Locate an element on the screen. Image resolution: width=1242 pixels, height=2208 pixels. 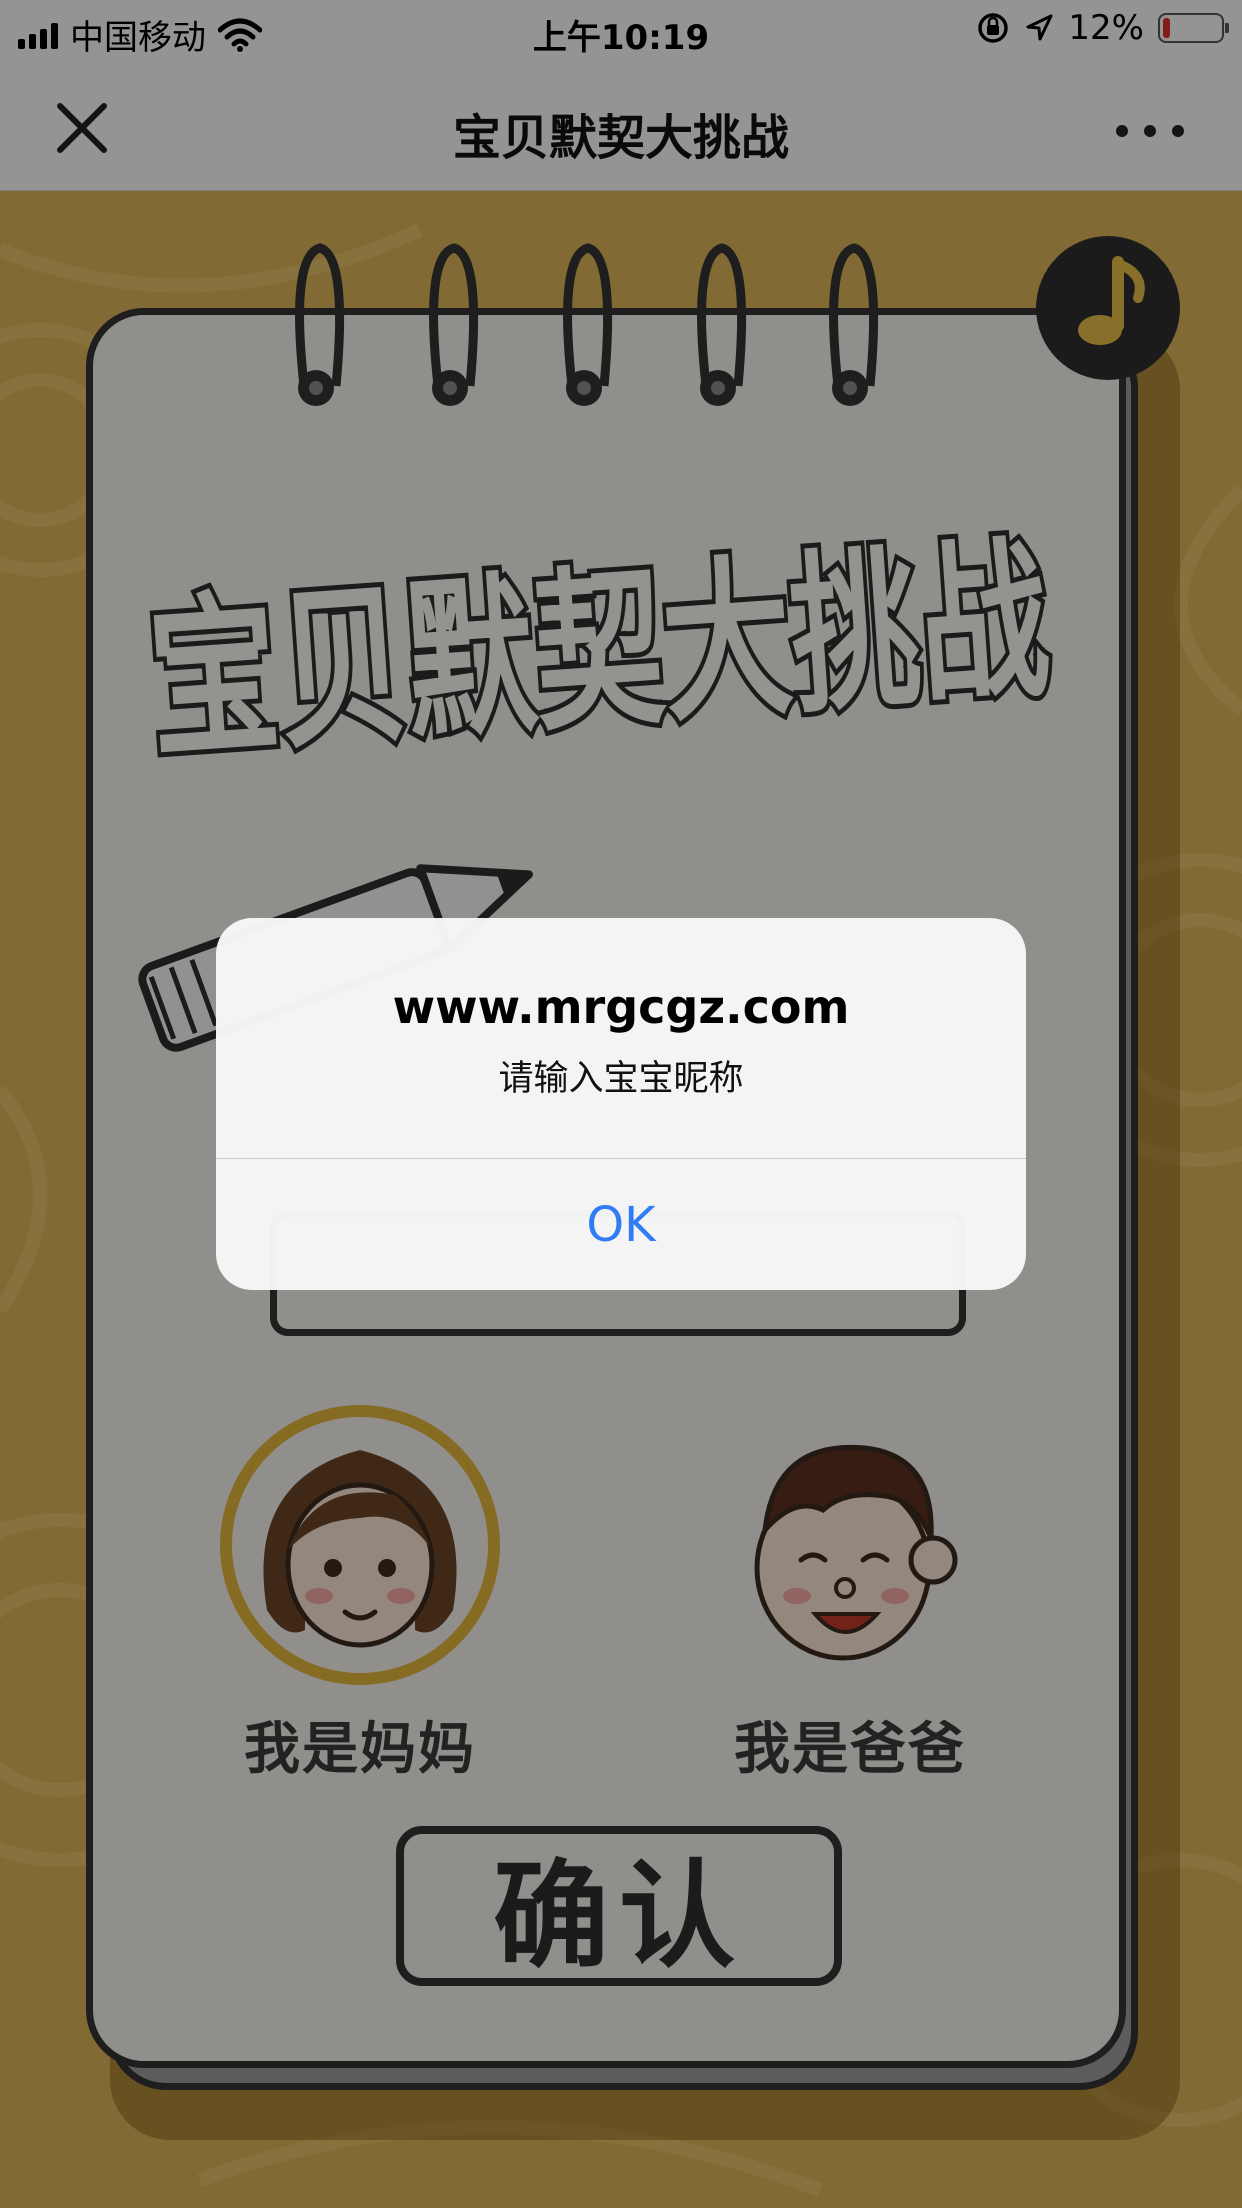
alert-dialog: www.mrgcgz.com 请输入宝宝昵称 OK is located at coordinates (621, 1104).